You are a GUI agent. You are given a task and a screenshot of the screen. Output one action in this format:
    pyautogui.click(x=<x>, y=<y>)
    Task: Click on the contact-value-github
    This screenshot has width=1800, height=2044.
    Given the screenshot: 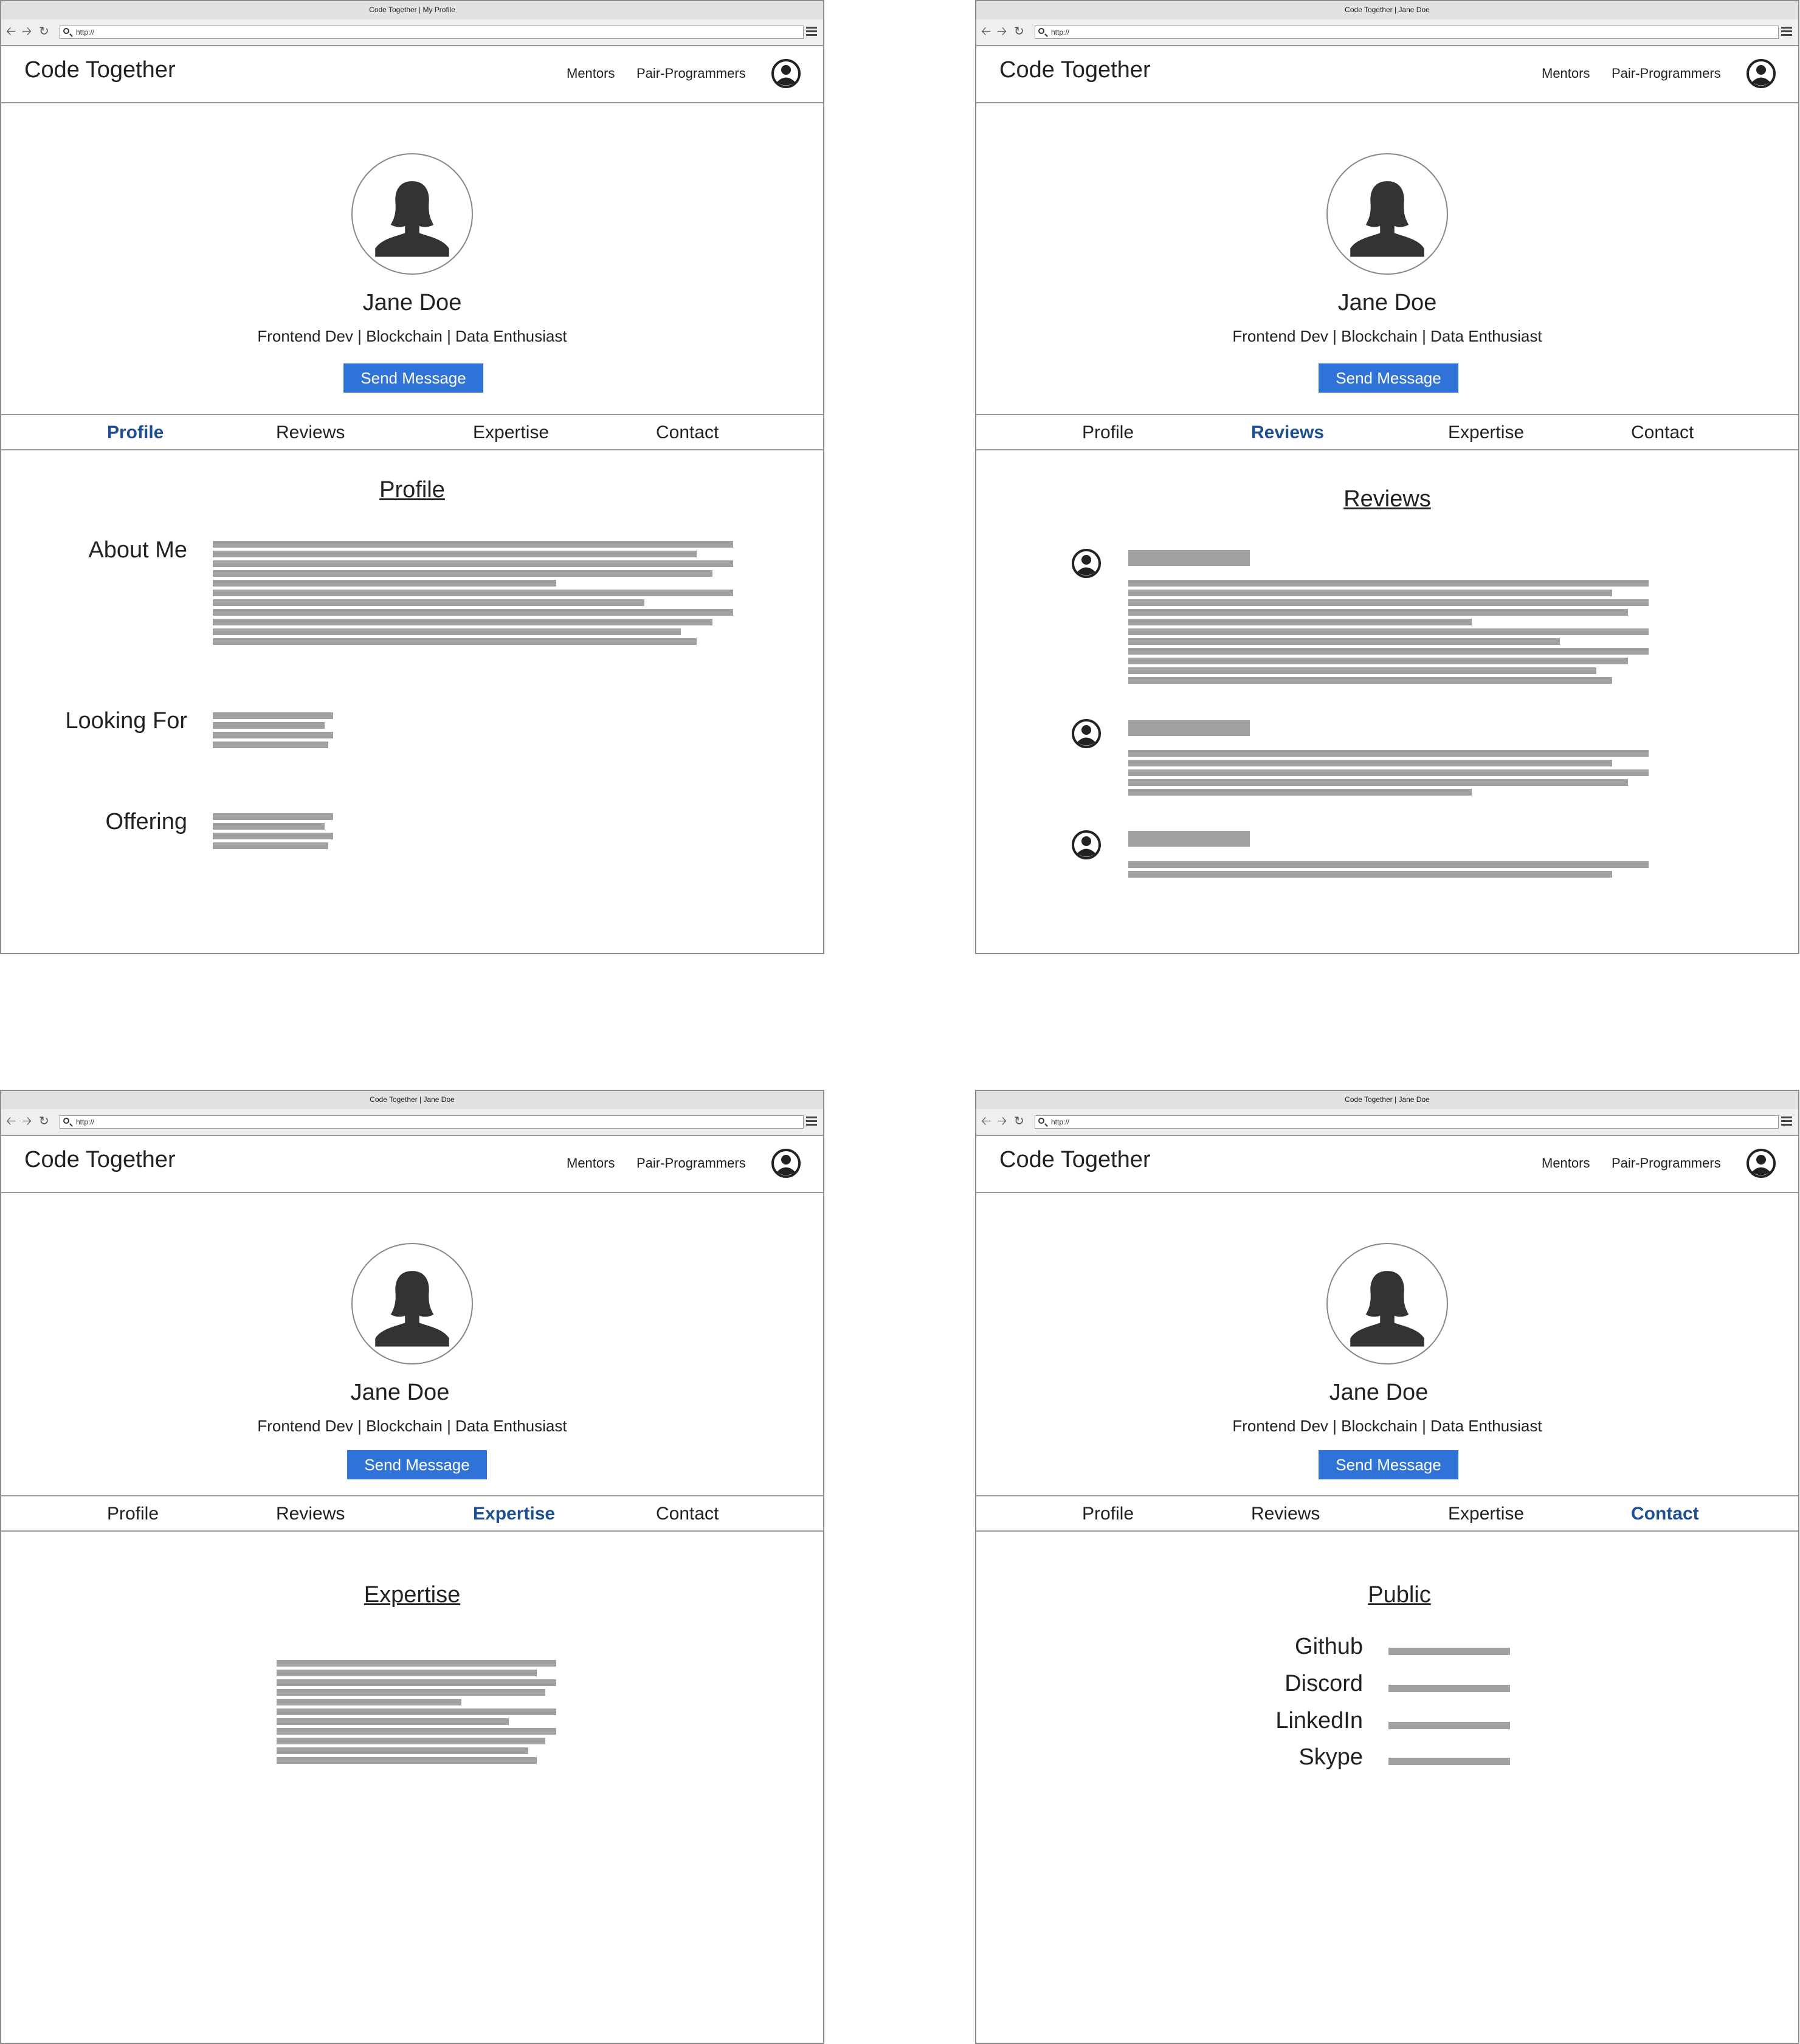 What is the action you would take?
    pyautogui.click(x=1449, y=1651)
    